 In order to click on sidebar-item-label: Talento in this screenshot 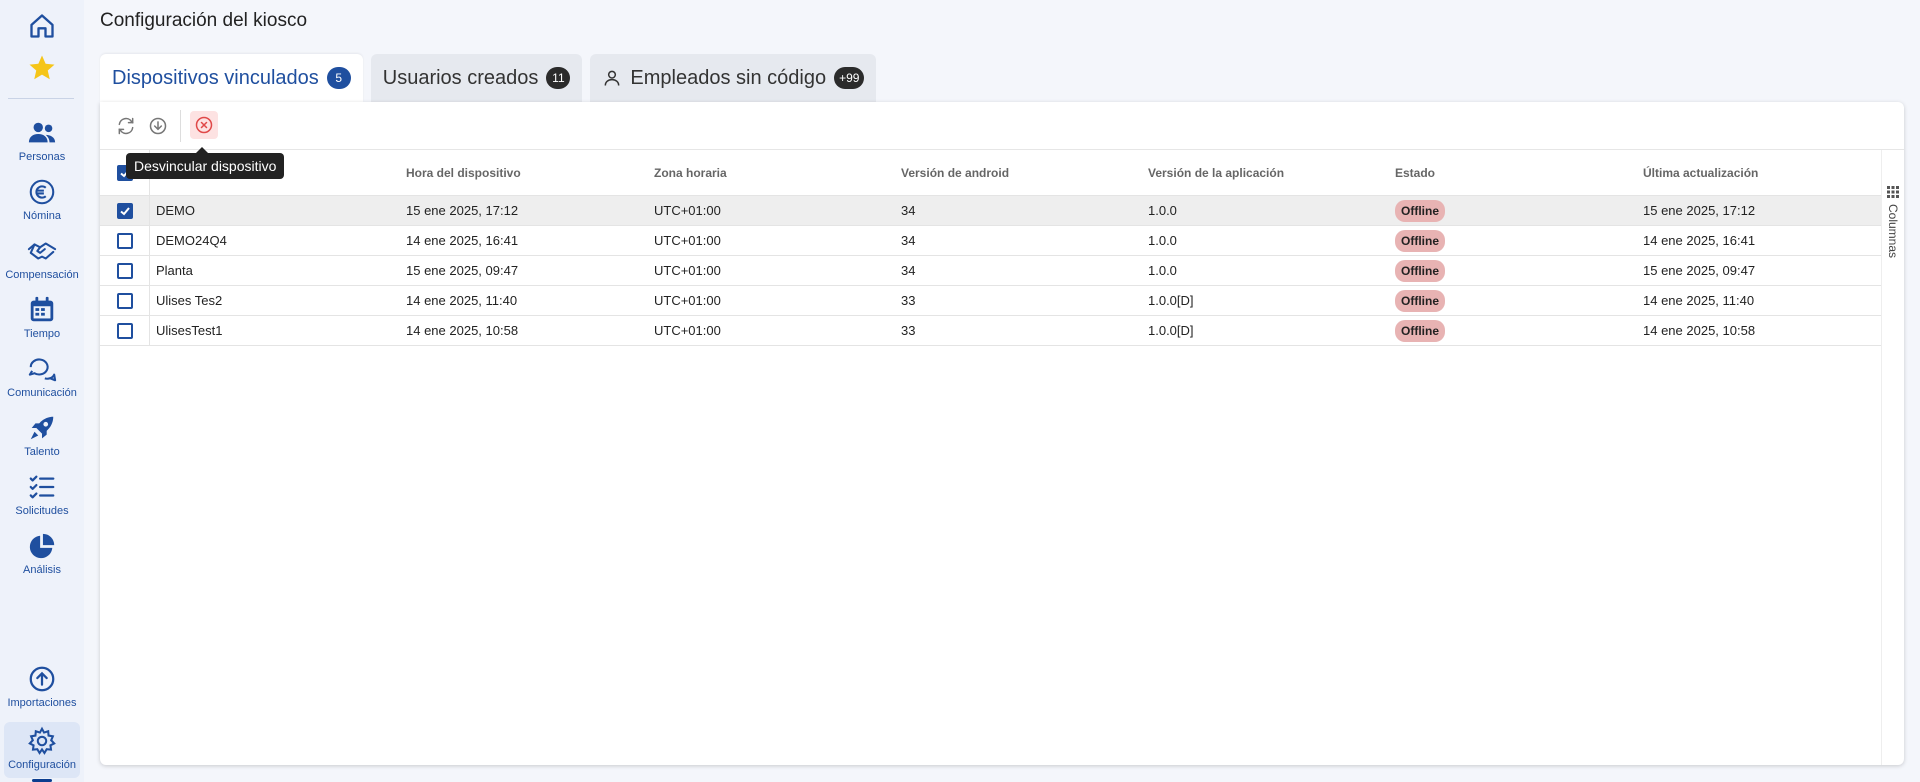, I will do `click(42, 452)`.